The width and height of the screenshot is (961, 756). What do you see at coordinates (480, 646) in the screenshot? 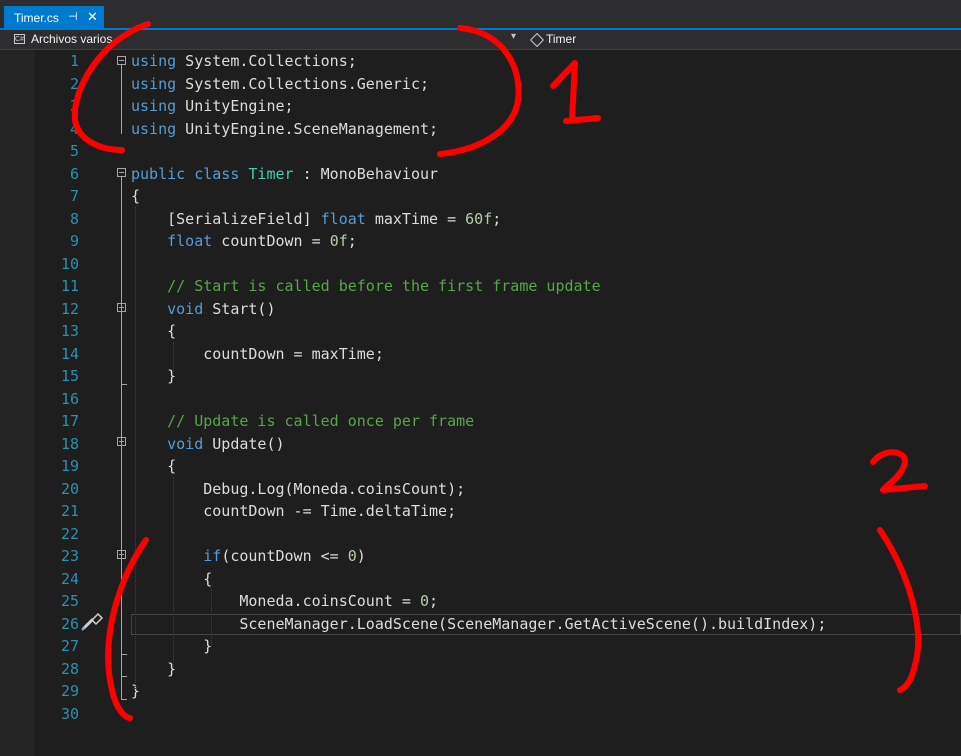
I see `code-line: 27 }` at bounding box center [480, 646].